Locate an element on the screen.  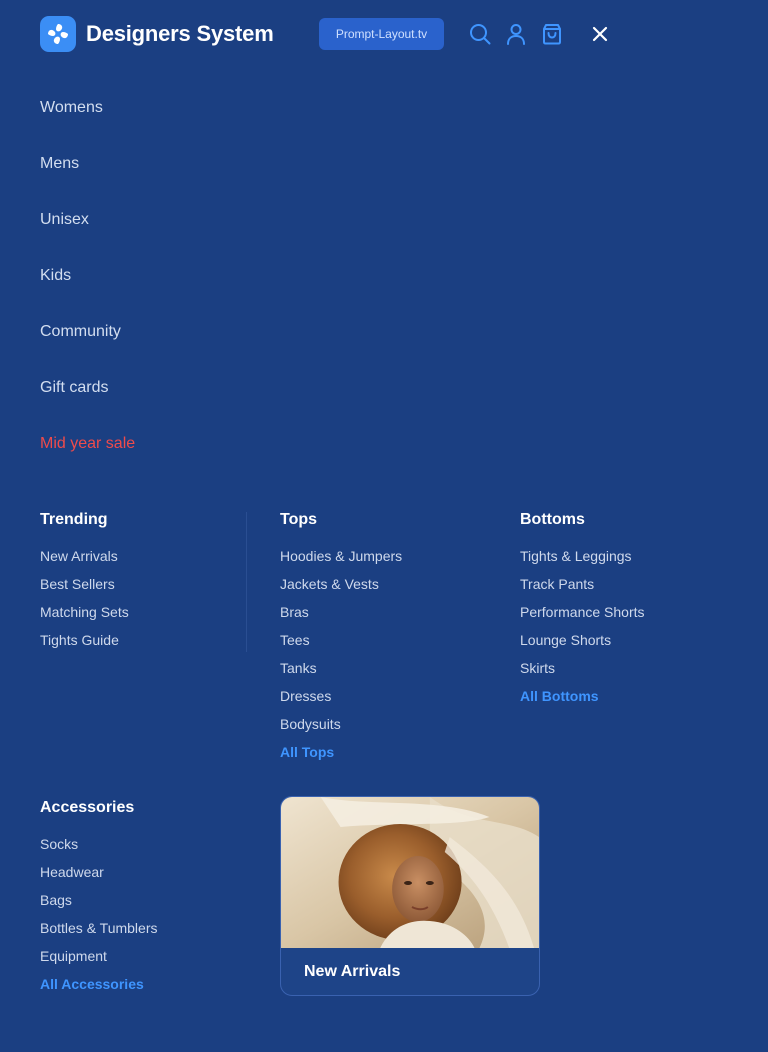
tops-link: Hoodies & Jumpers is located at coordinates (341, 560).